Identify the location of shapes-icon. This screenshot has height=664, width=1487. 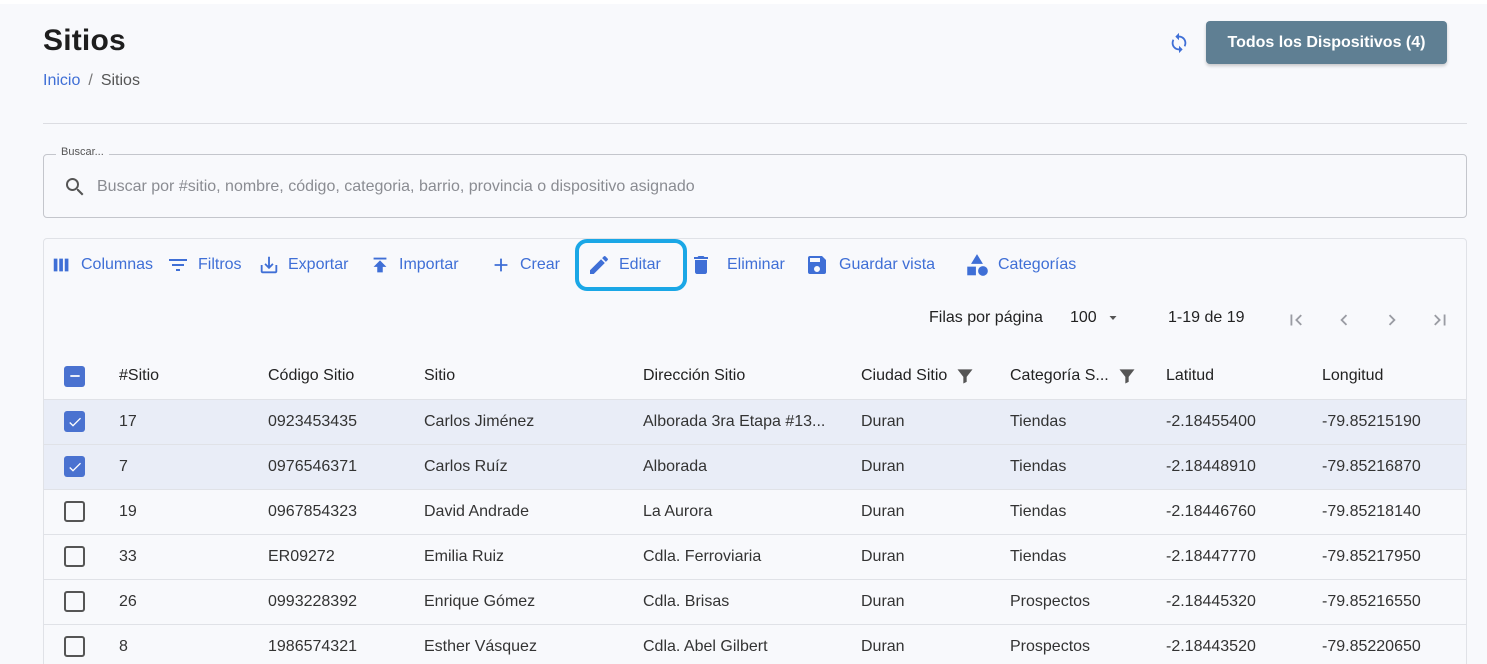
(977, 265).